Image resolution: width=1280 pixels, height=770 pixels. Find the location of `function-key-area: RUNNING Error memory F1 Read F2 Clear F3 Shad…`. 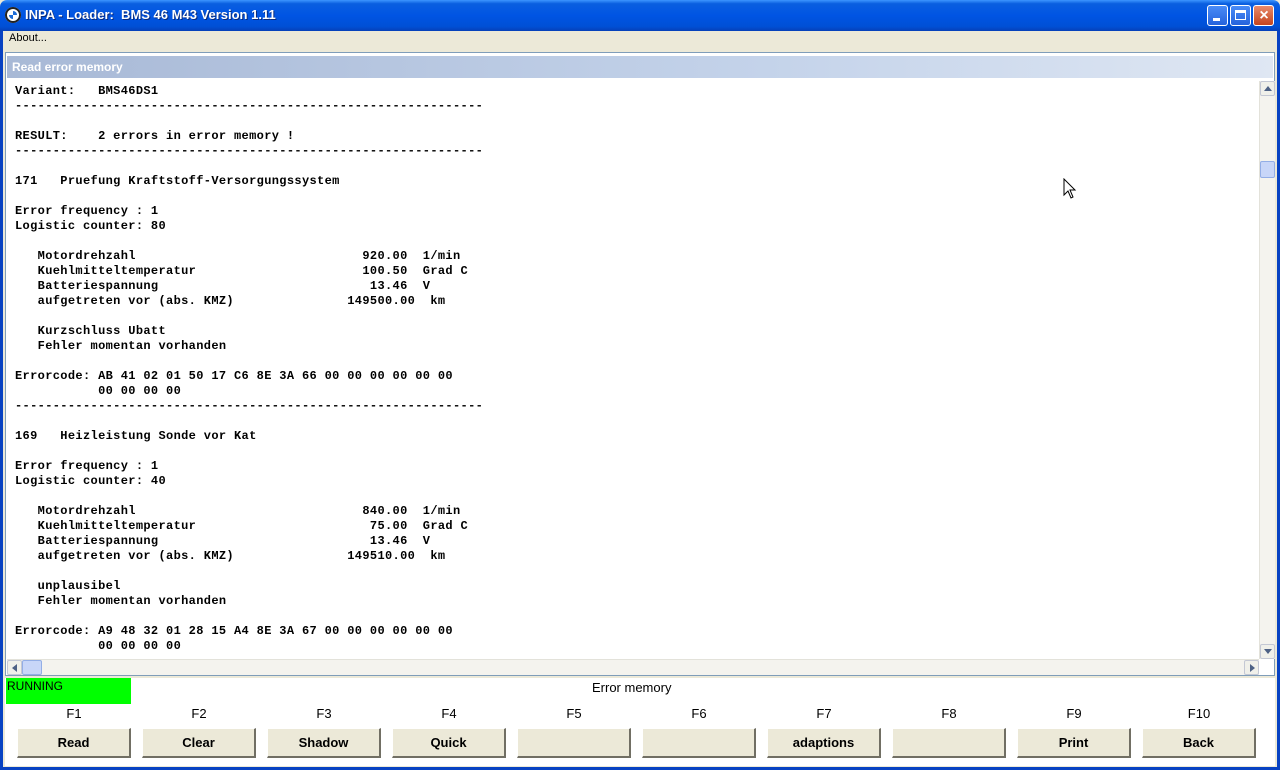

function-key-area: RUNNING Error memory F1 Read F2 Clear F3 Shad… is located at coordinates (640, 722).